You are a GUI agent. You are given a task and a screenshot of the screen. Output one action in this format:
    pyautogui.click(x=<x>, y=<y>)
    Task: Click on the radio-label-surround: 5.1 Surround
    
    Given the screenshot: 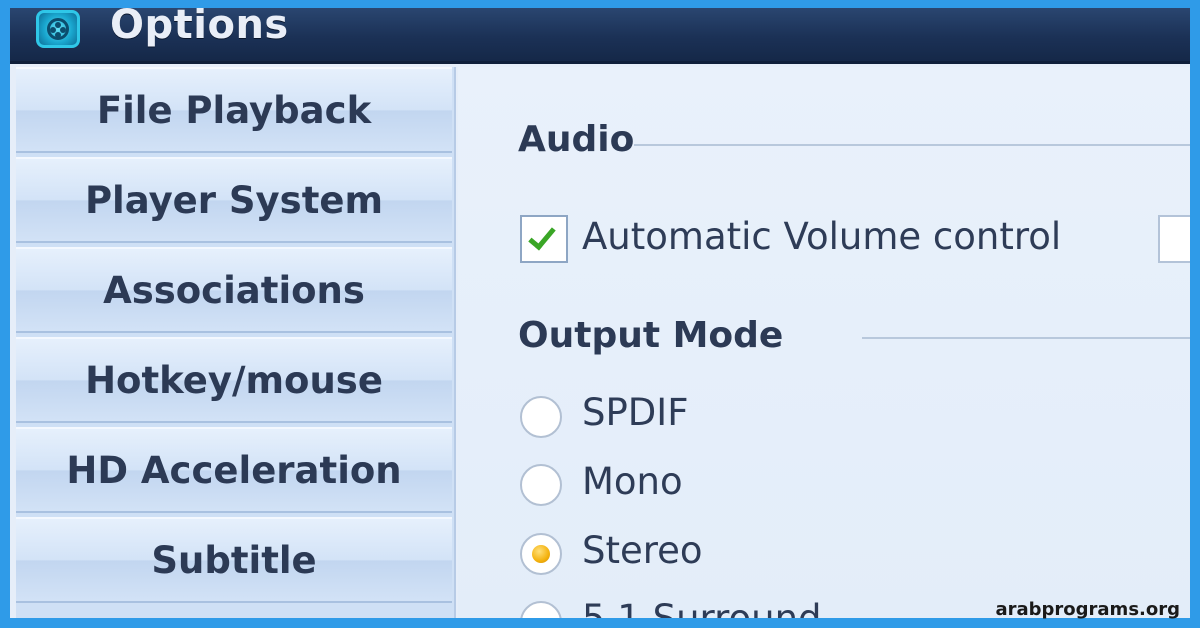 What is the action you would take?
    pyautogui.click(x=702, y=607)
    